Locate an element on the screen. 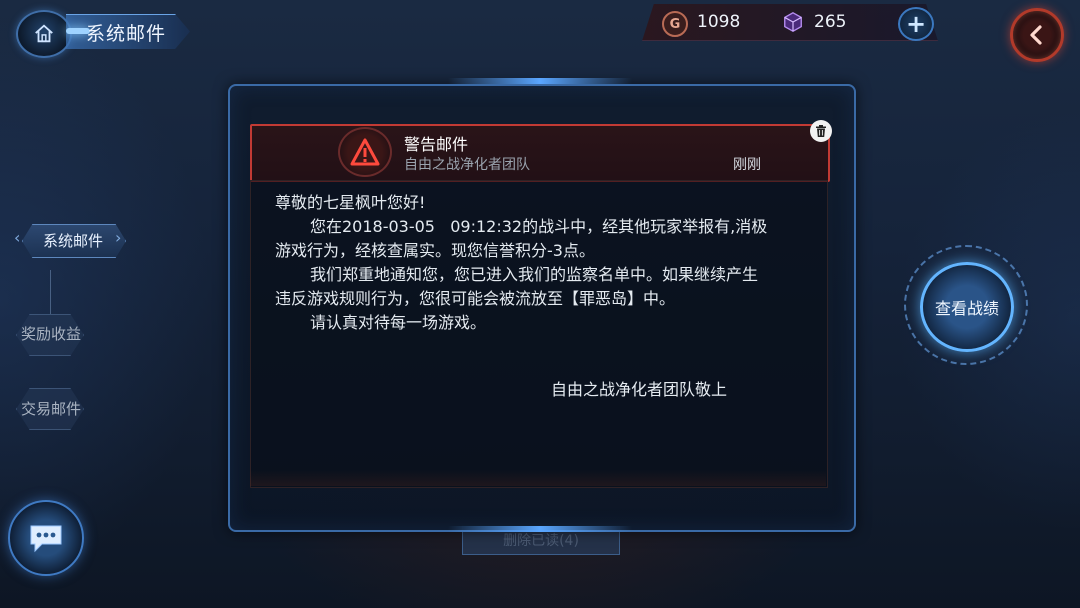 This screenshot has height=608, width=1080. mail-body-line: 您在2018-03-05 09:12:32的战斗中，经其他玩家举报有,消极 is located at coordinates (539, 226).